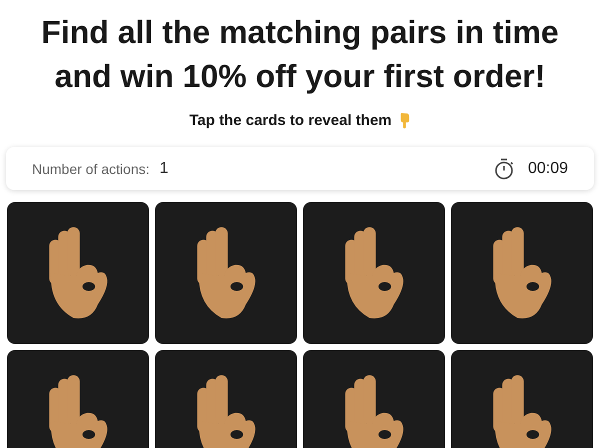 Image resolution: width=600 pixels, height=448 pixels. What do you see at coordinates (548, 169) in the screenshot?
I see `timer: 00:09` at bounding box center [548, 169].